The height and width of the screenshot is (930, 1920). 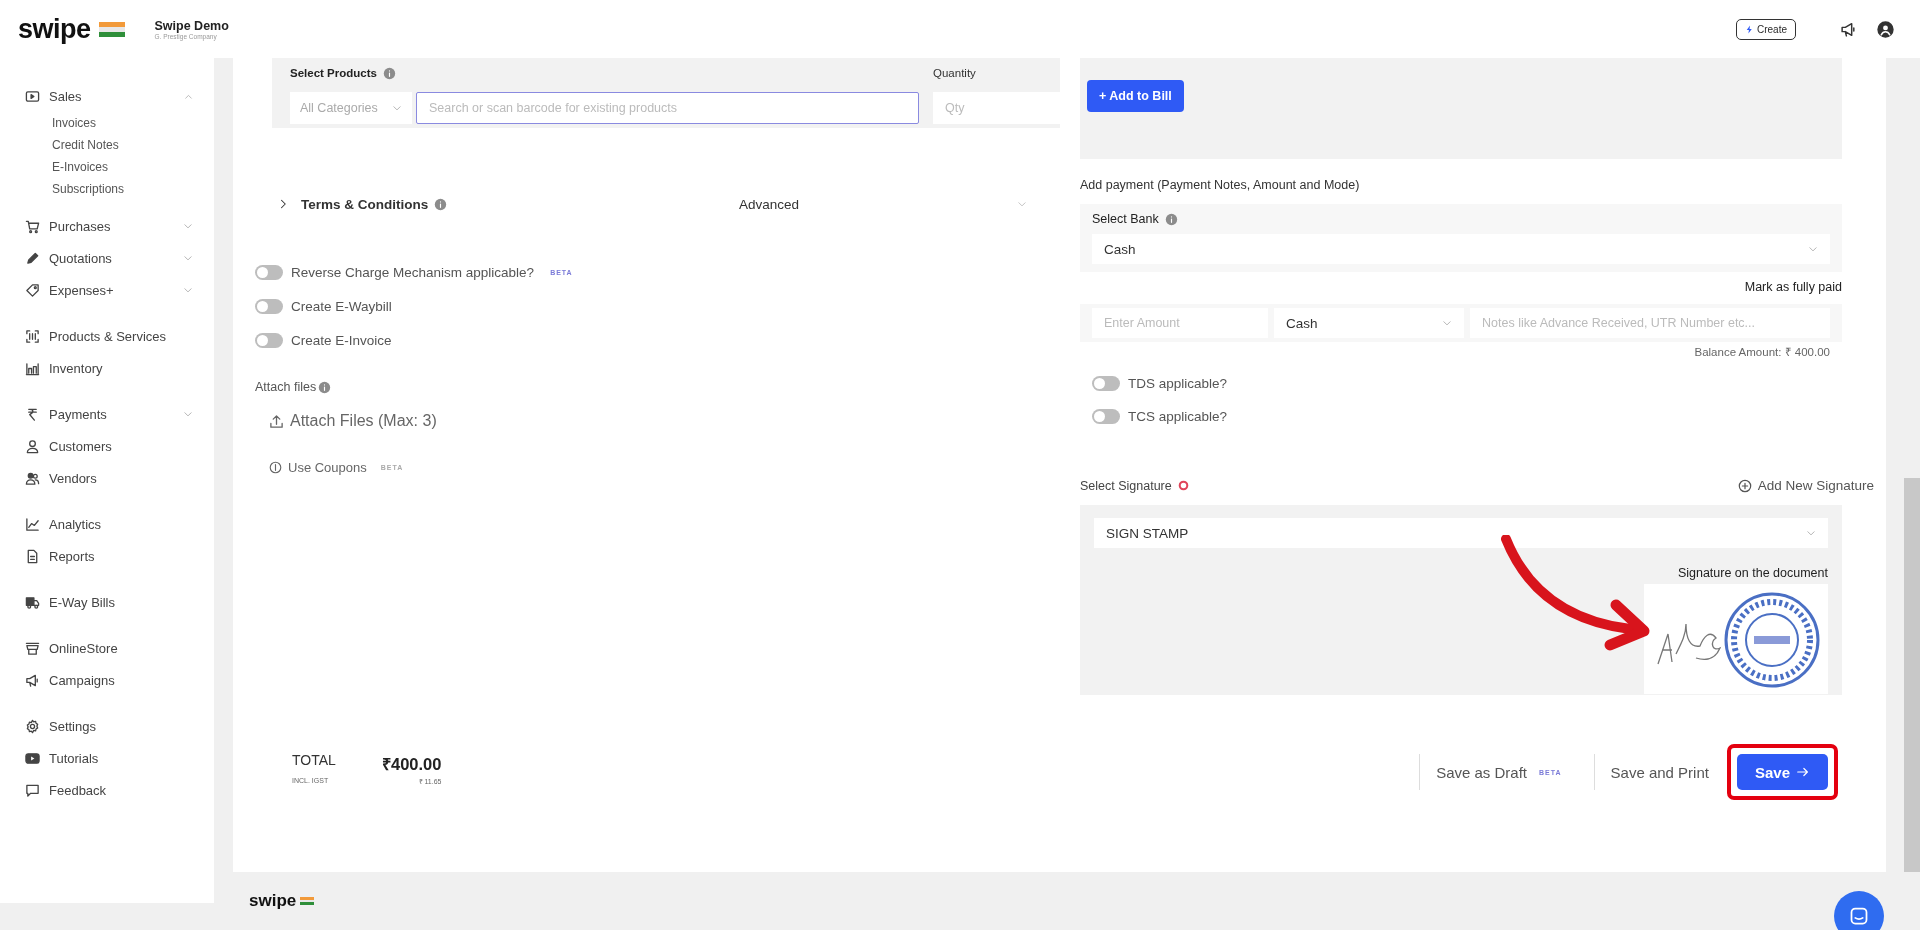 I want to click on sidebar-item: Campaigns, so click(x=109, y=680).